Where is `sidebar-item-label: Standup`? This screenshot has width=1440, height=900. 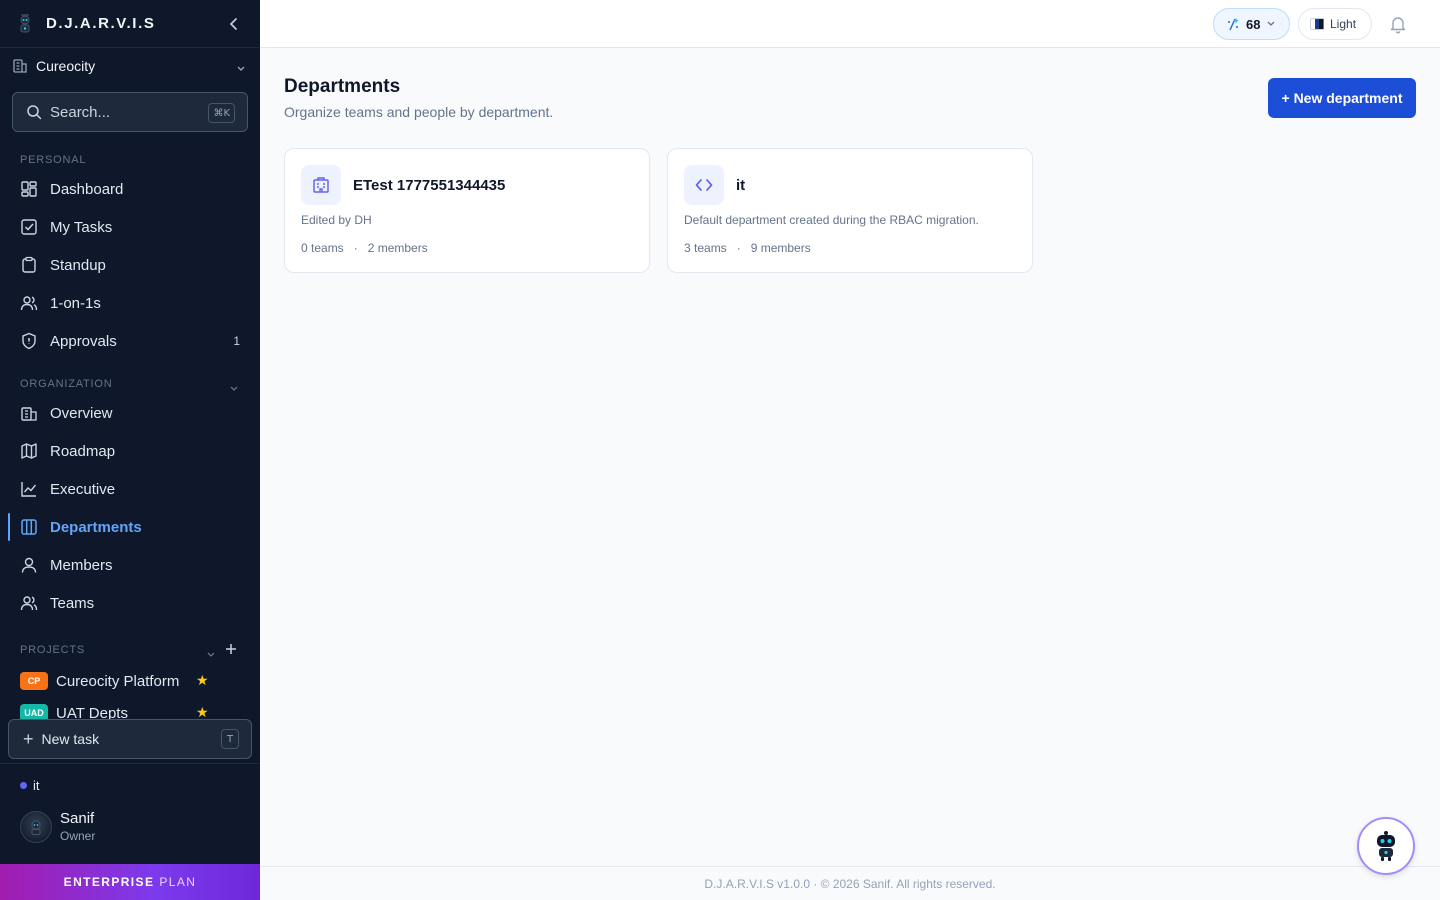
sidebar-item-label: Standup is located at coordinates (78, 265).